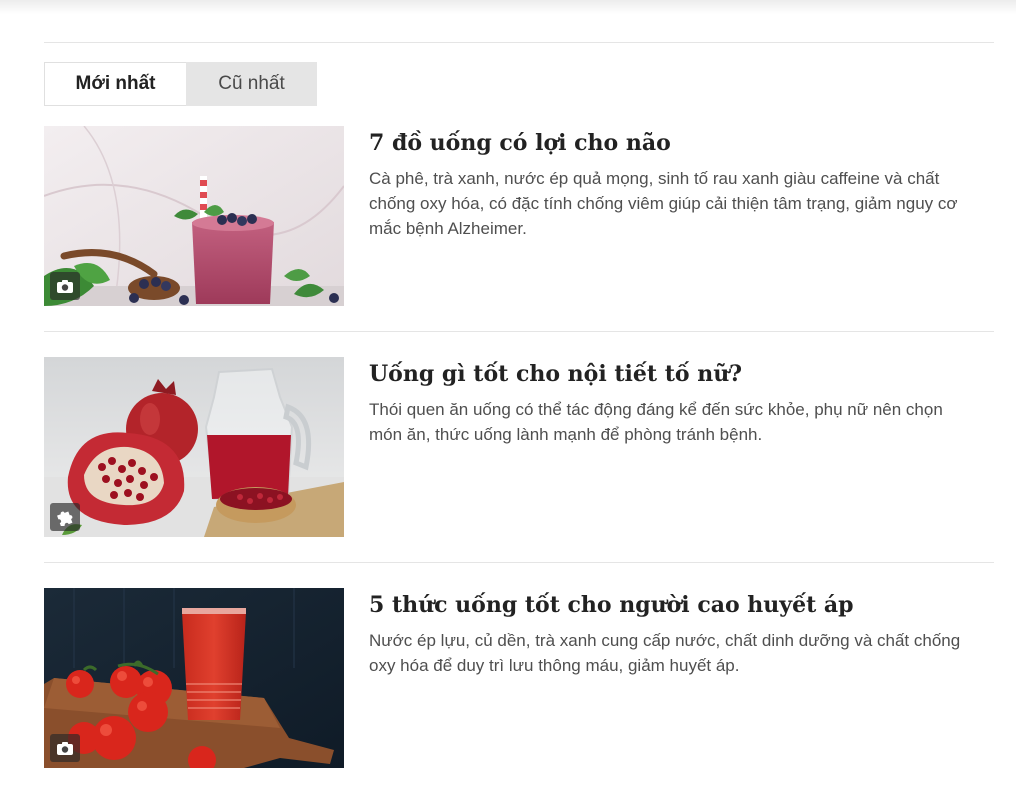 Image resolution: width=1016 pixels, height=792 pixels. Describe the element at coordinates (508, 7) in the screenshot. I see `header-shadow` at that location.